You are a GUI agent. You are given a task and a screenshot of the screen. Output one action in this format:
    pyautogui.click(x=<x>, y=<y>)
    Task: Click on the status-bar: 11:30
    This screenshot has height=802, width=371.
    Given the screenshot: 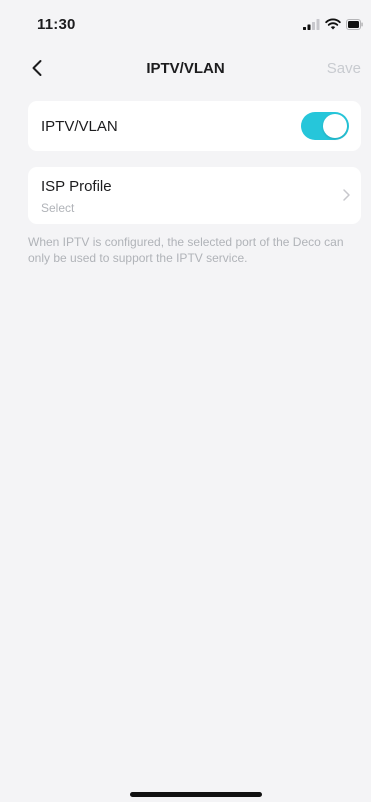 What is the action you would take?
    pyautogui.click(x=185, y=22)
    